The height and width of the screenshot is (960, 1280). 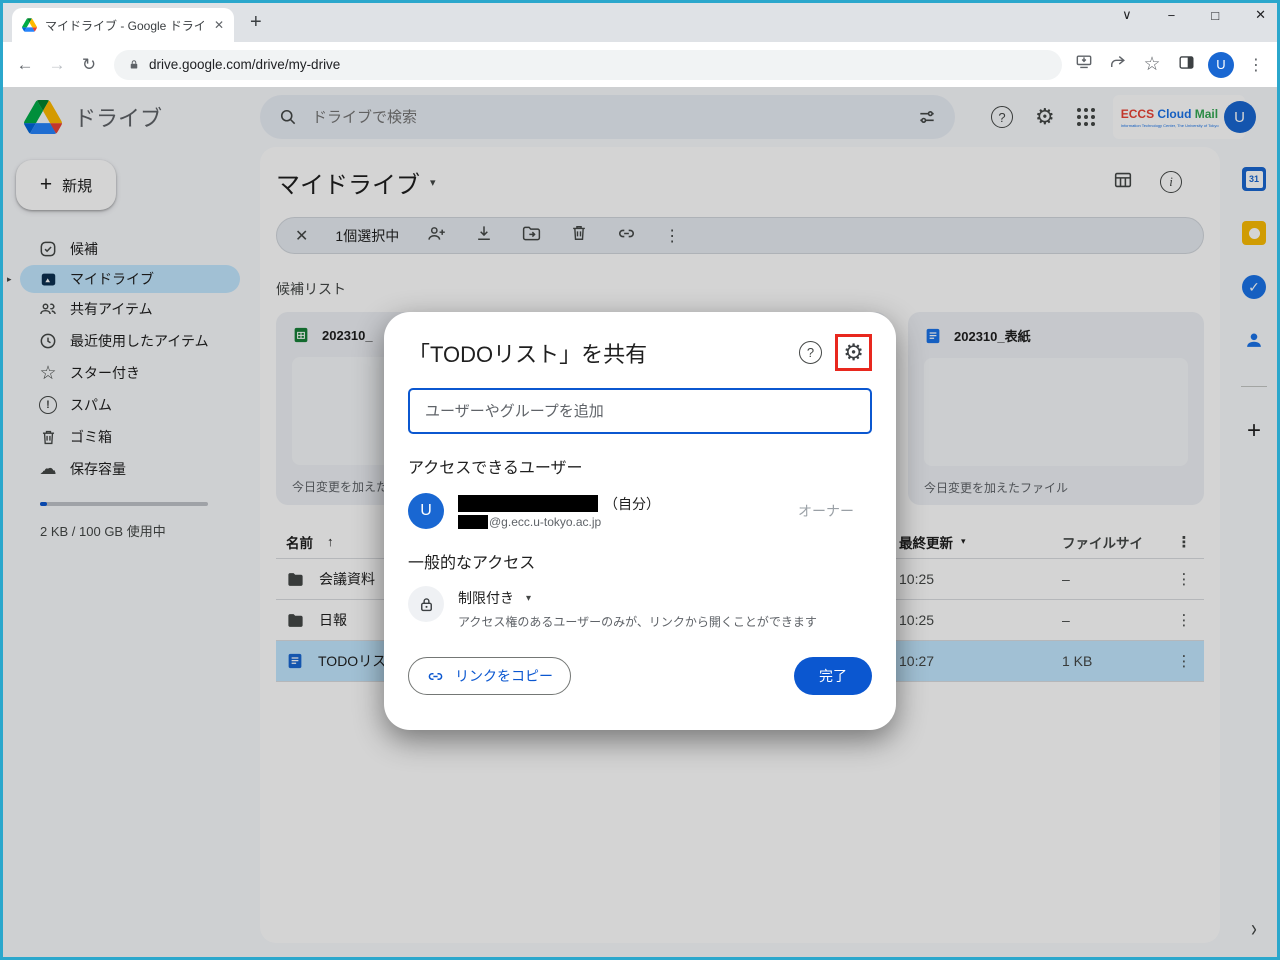 I want to click on owner-row: U （自分） @g.ecc.u-tokyo.ac.jp オーナー, so click(x=640, y=511).